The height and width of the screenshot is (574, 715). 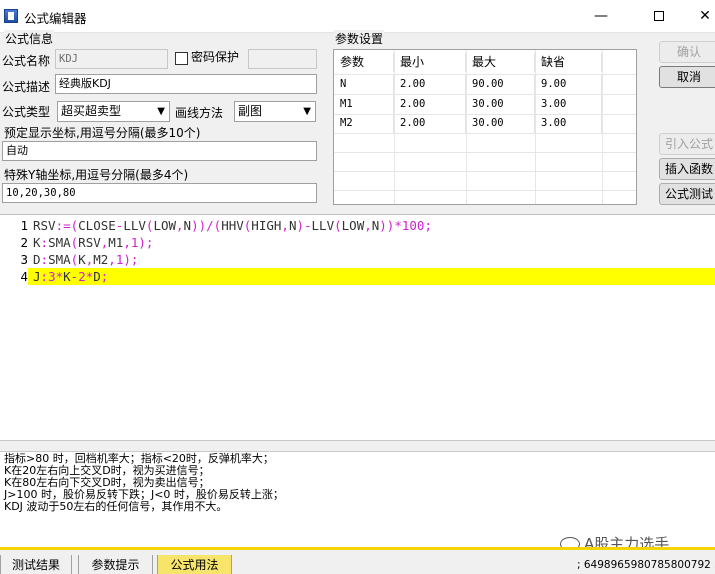 What do you see at coordinates (159, 151) in the screenshot?
I see `preset-coord-field: 自动` at bounding box center [159, 151].